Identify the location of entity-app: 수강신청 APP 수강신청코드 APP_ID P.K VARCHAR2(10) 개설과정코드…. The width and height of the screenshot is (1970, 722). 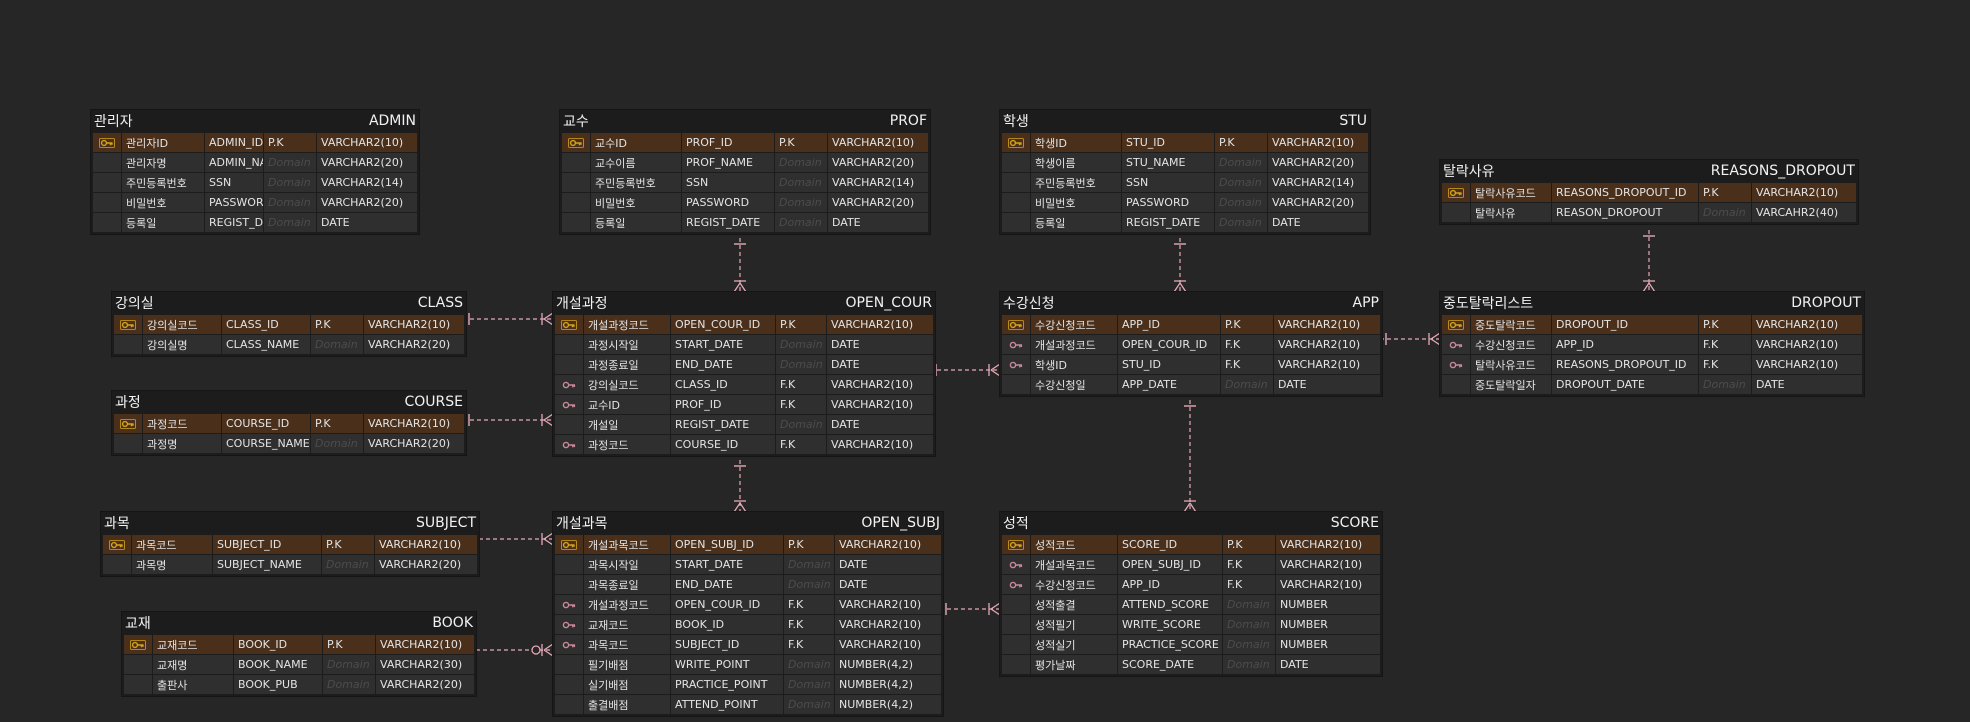
(1191, 344).